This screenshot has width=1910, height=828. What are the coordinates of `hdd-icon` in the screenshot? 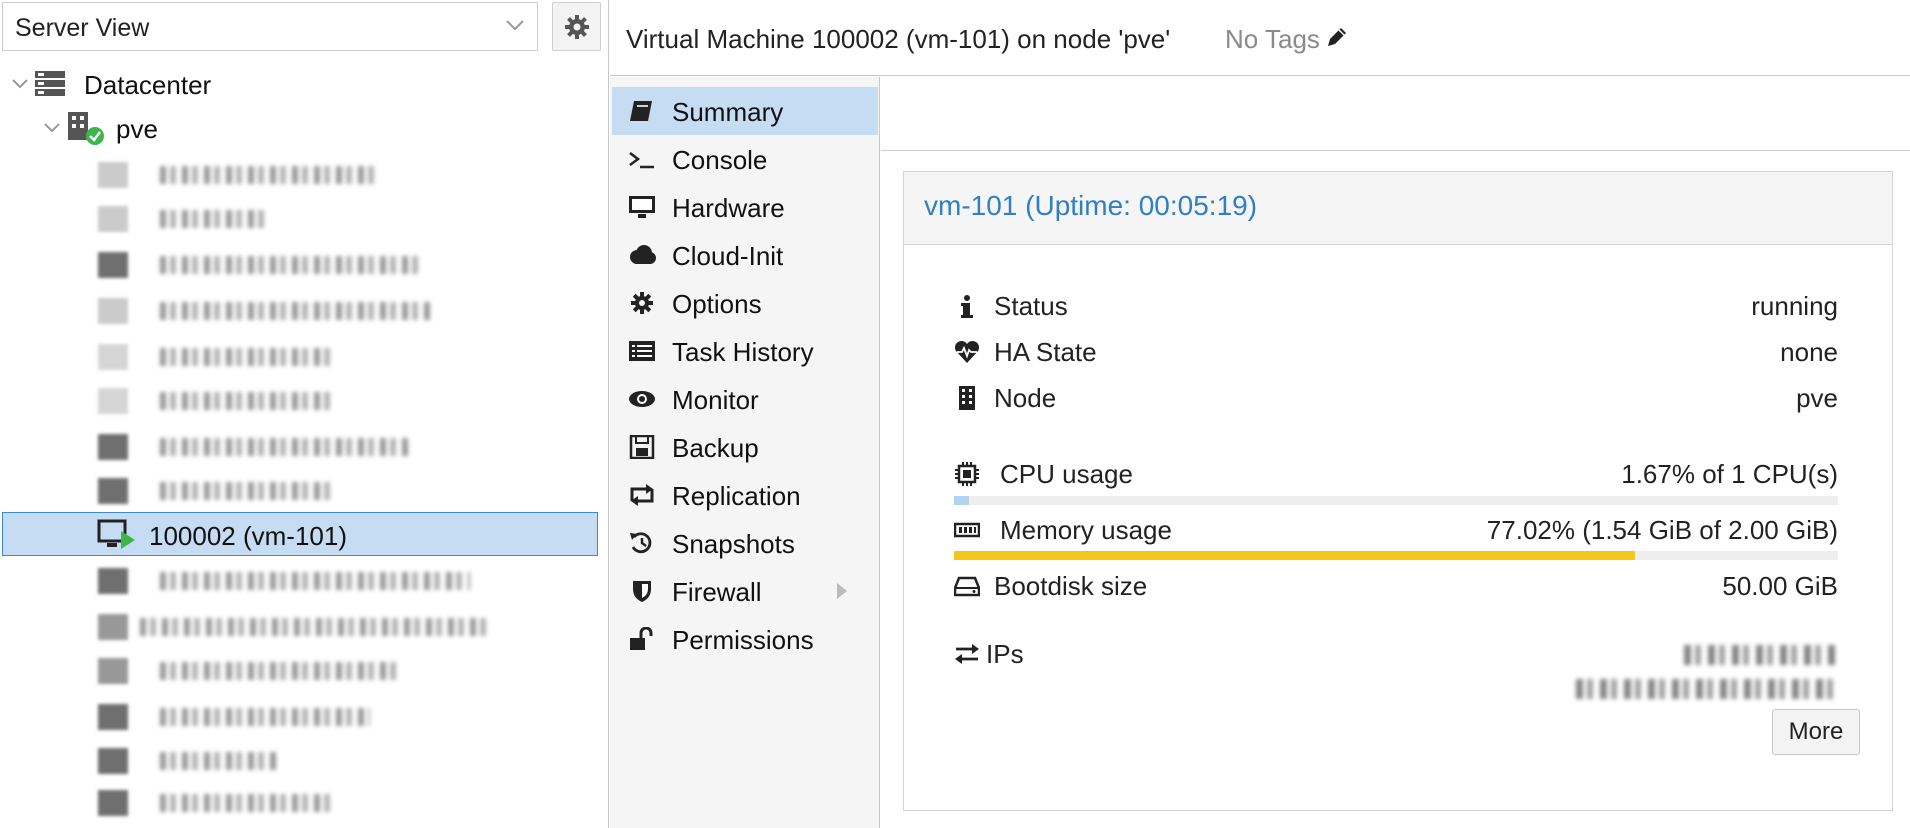 It's located at (967, 586).